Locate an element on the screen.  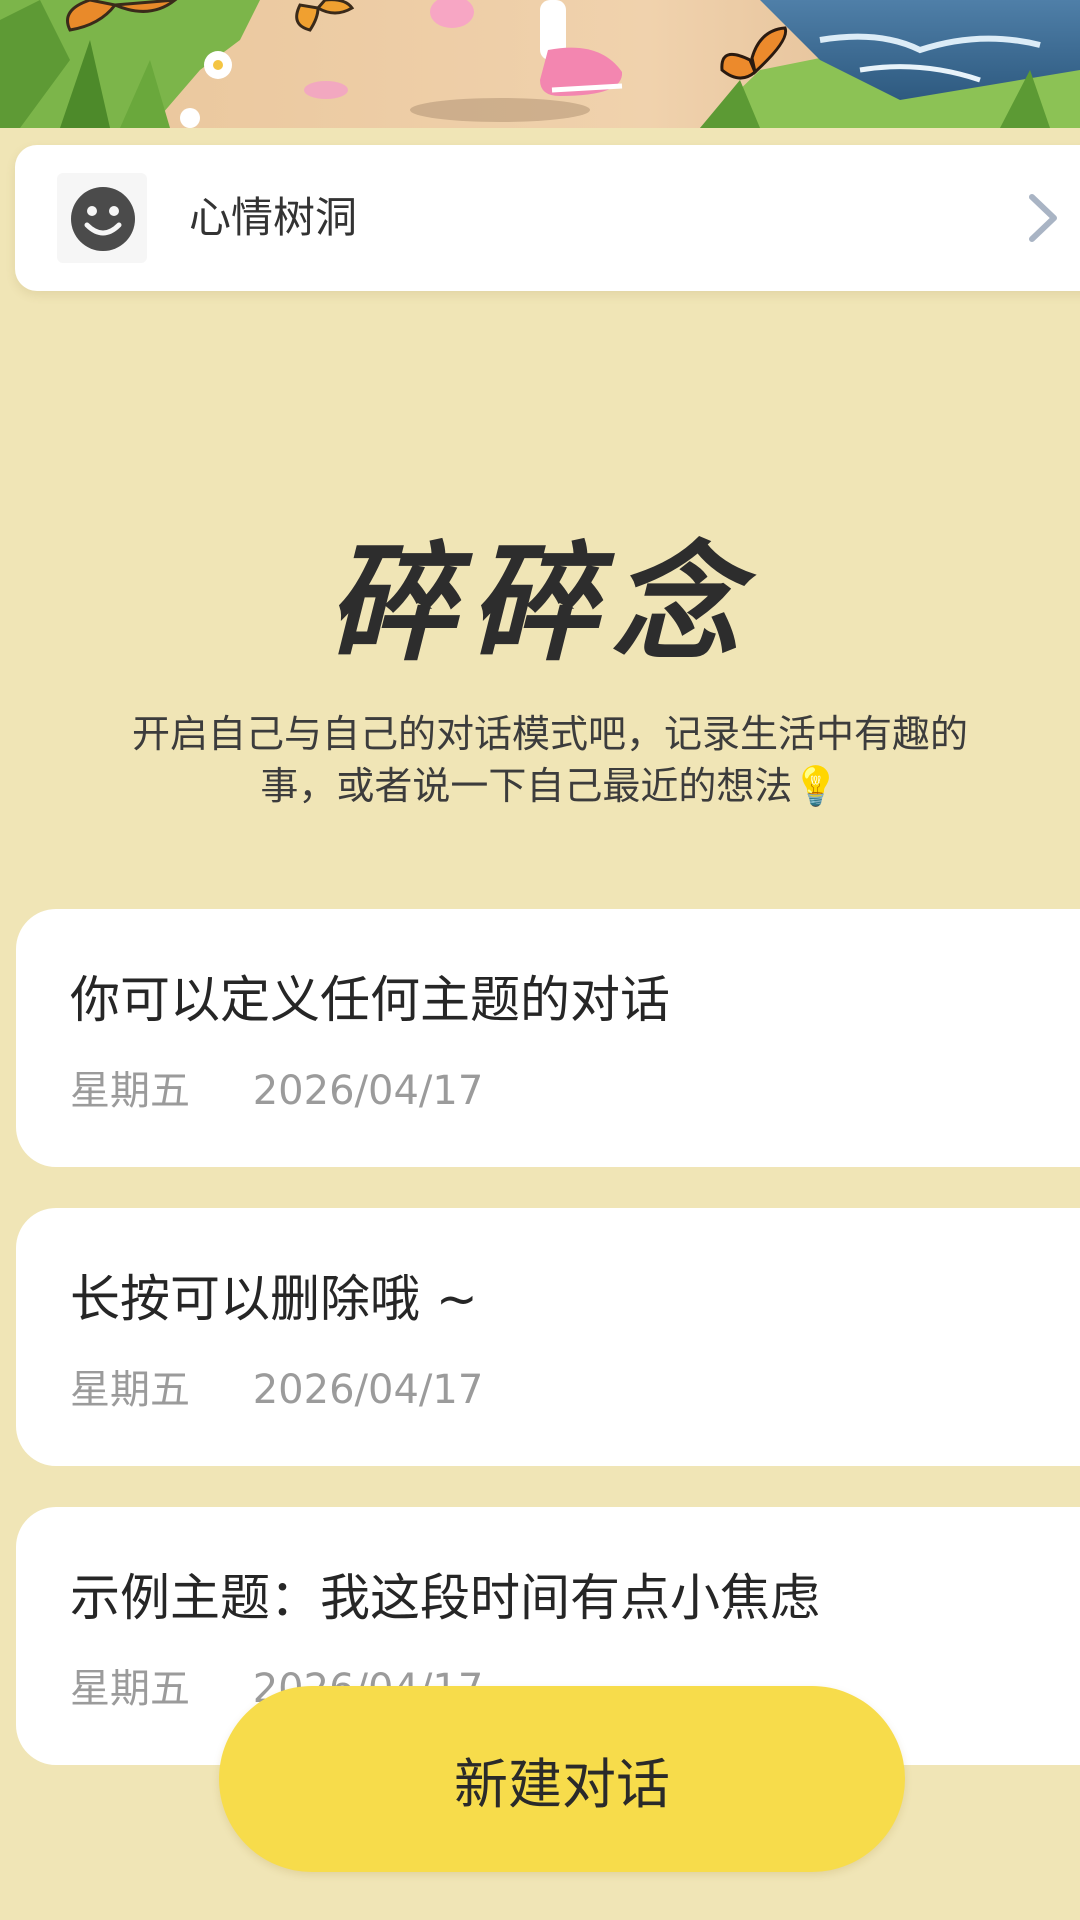
page-subtitle: 开启自己与自己的对话模式吧，记录生活中有趣的事，或者说一下自己最近的想法💡 is located at coordinates (549, 760).